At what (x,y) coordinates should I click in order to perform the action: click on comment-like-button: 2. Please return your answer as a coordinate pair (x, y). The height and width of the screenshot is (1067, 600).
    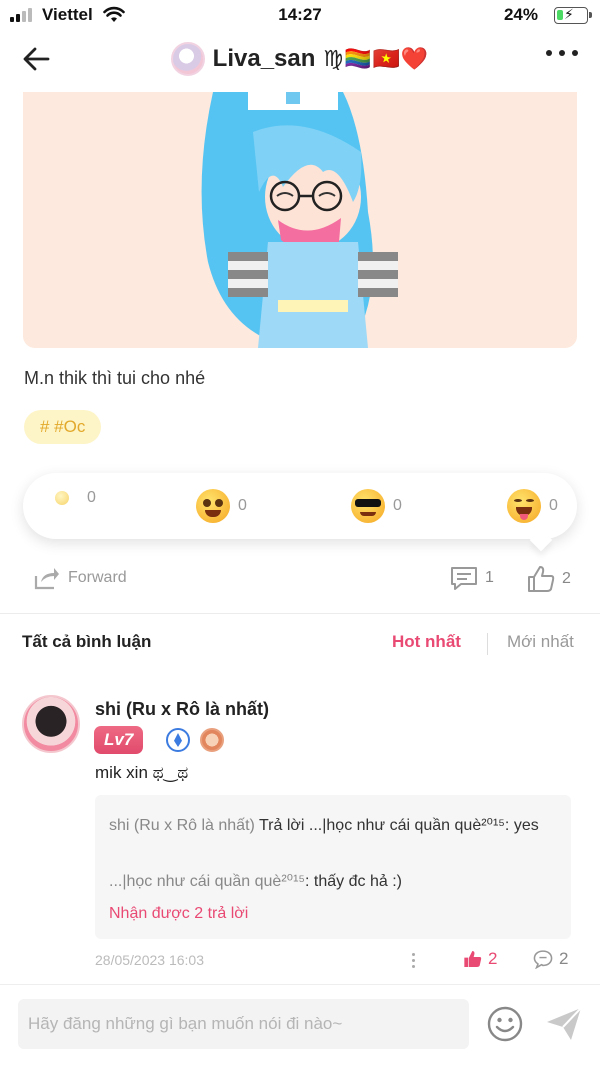
    Looking at the image, I should click on (480, 959).